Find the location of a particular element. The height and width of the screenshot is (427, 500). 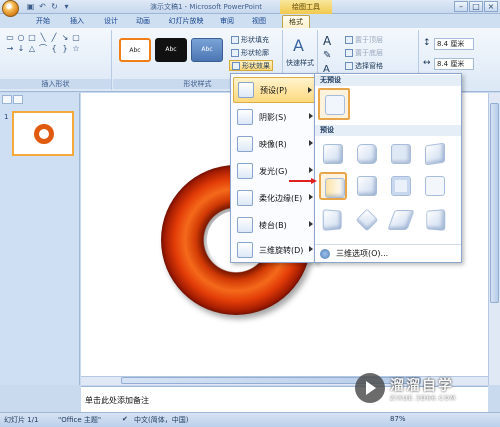

office-button is located at coordinates (10, 8).